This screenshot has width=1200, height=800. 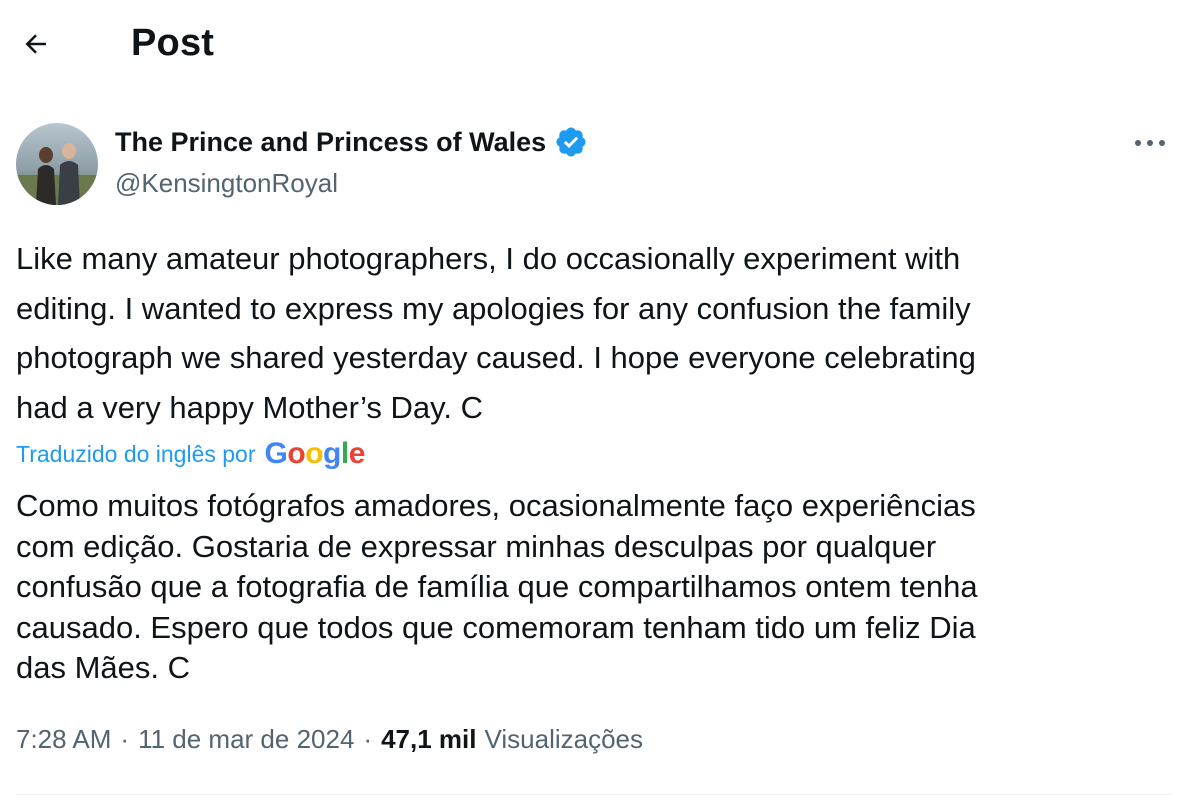 I want to click on more-horizontal-icon, so click(x=1150, y=144).